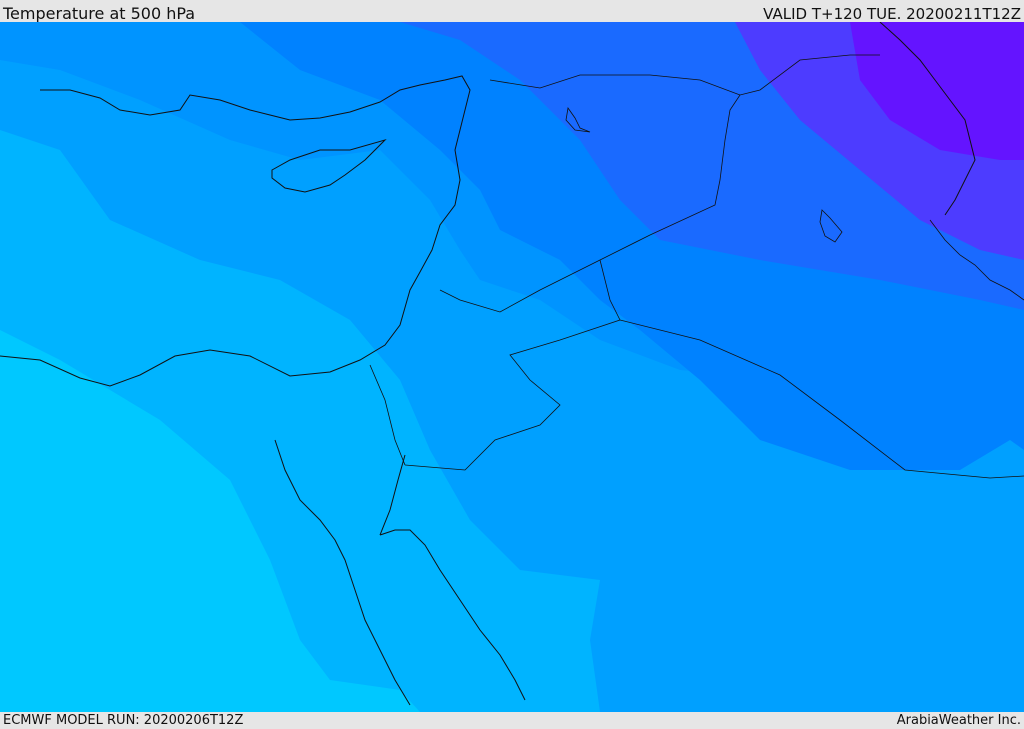 The width and height of the screenshot is (1024, 729). I want to click on model-run: ECMWF MODEL RUN: 20200206T12Z, so click(123, 720).